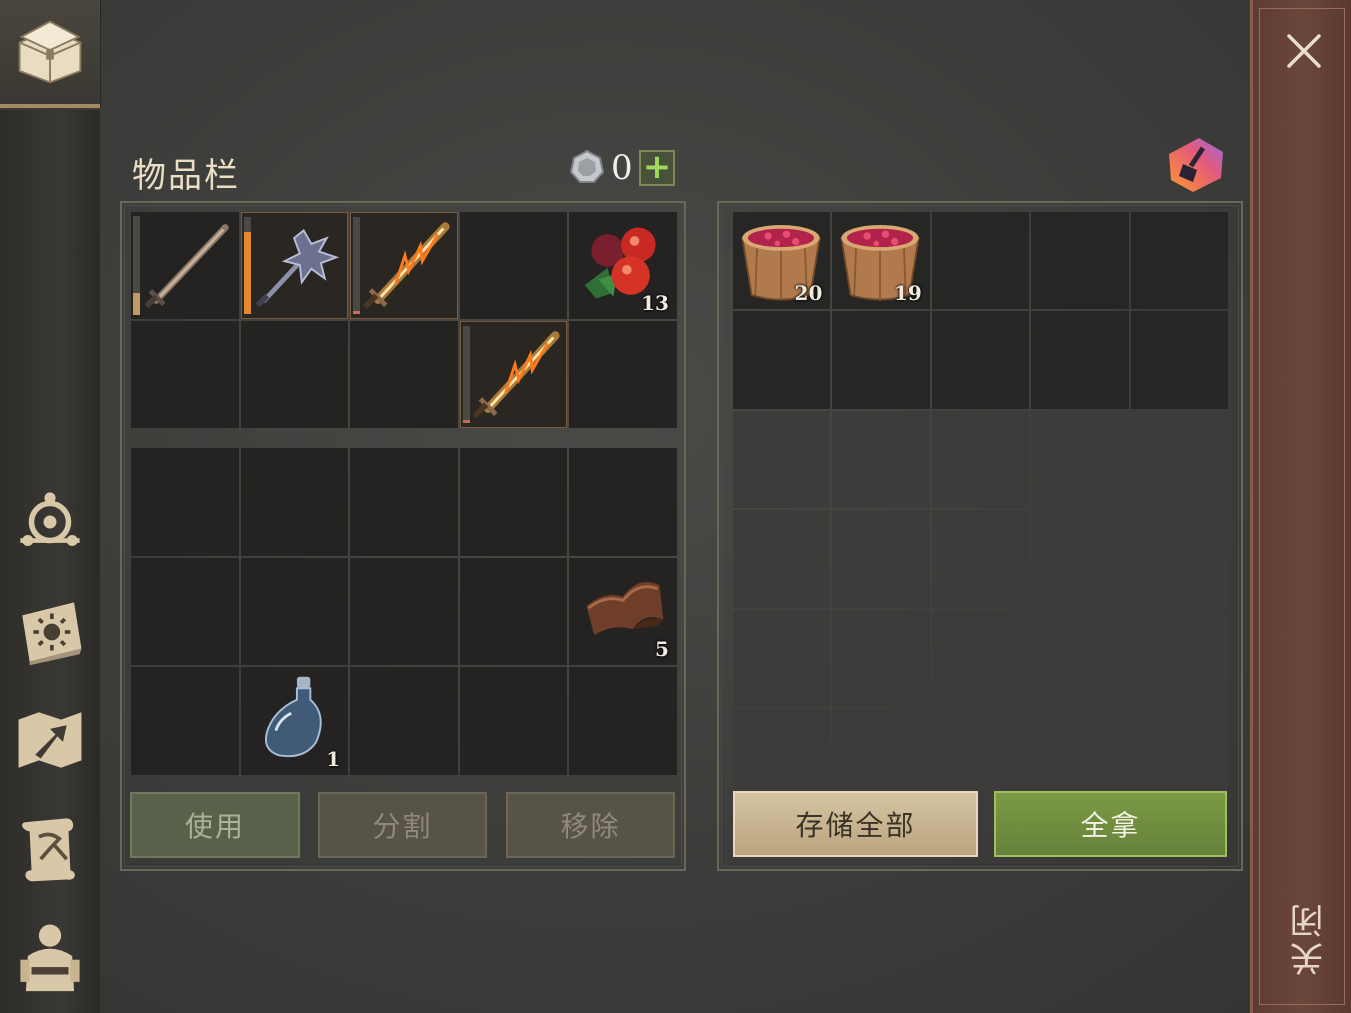 This screenshot has width=1351, height=1013. What do you see at coordinates (590, 825) in the screenshot?
I see `remove-button: 移除` at bounding box center [590, 825].